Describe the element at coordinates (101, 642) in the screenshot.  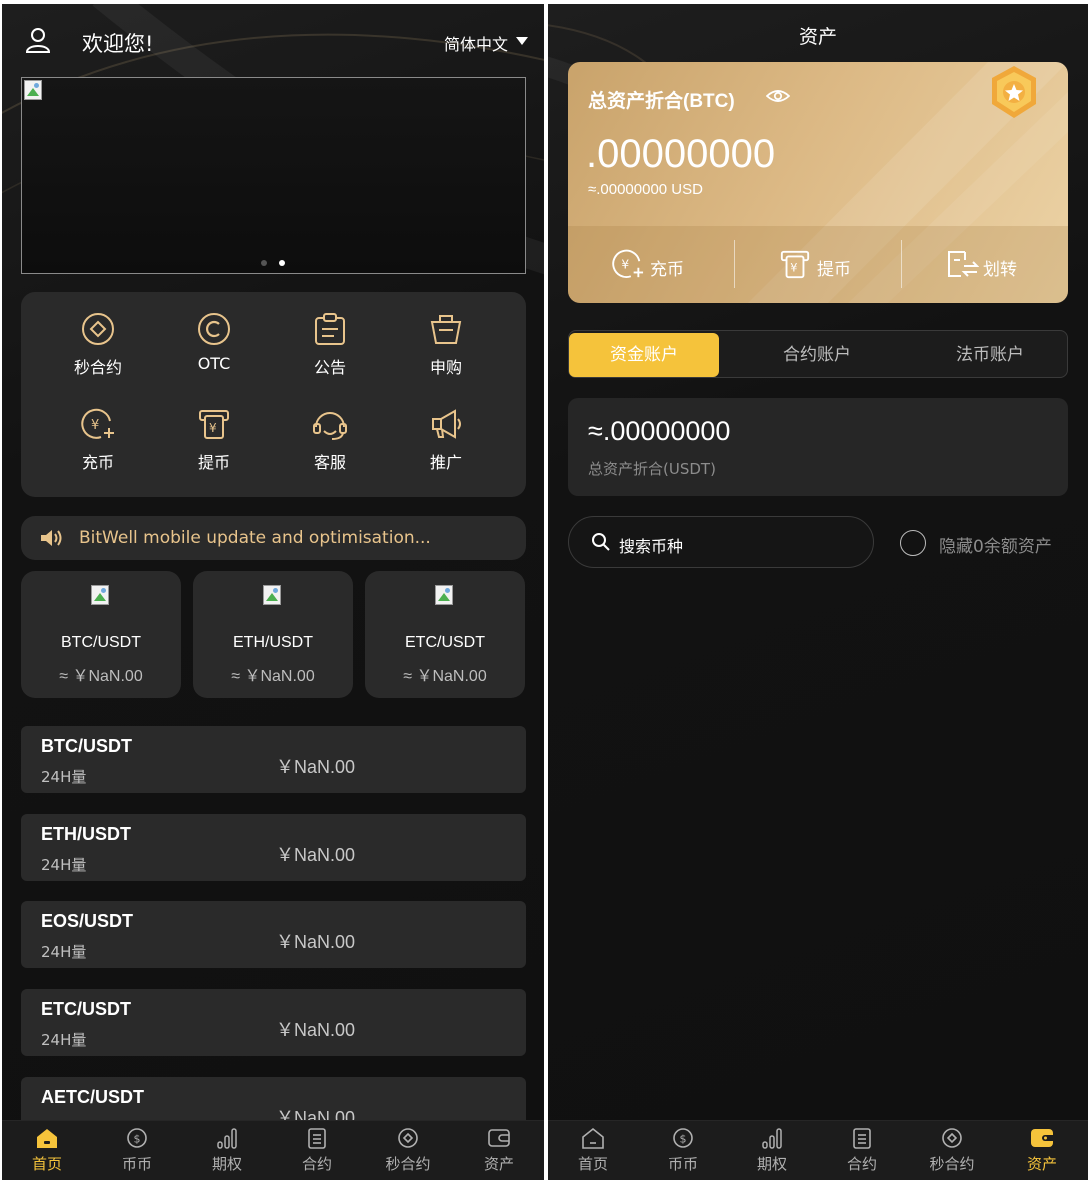
I see `ticker-pair: BTC/USDT` at that location.